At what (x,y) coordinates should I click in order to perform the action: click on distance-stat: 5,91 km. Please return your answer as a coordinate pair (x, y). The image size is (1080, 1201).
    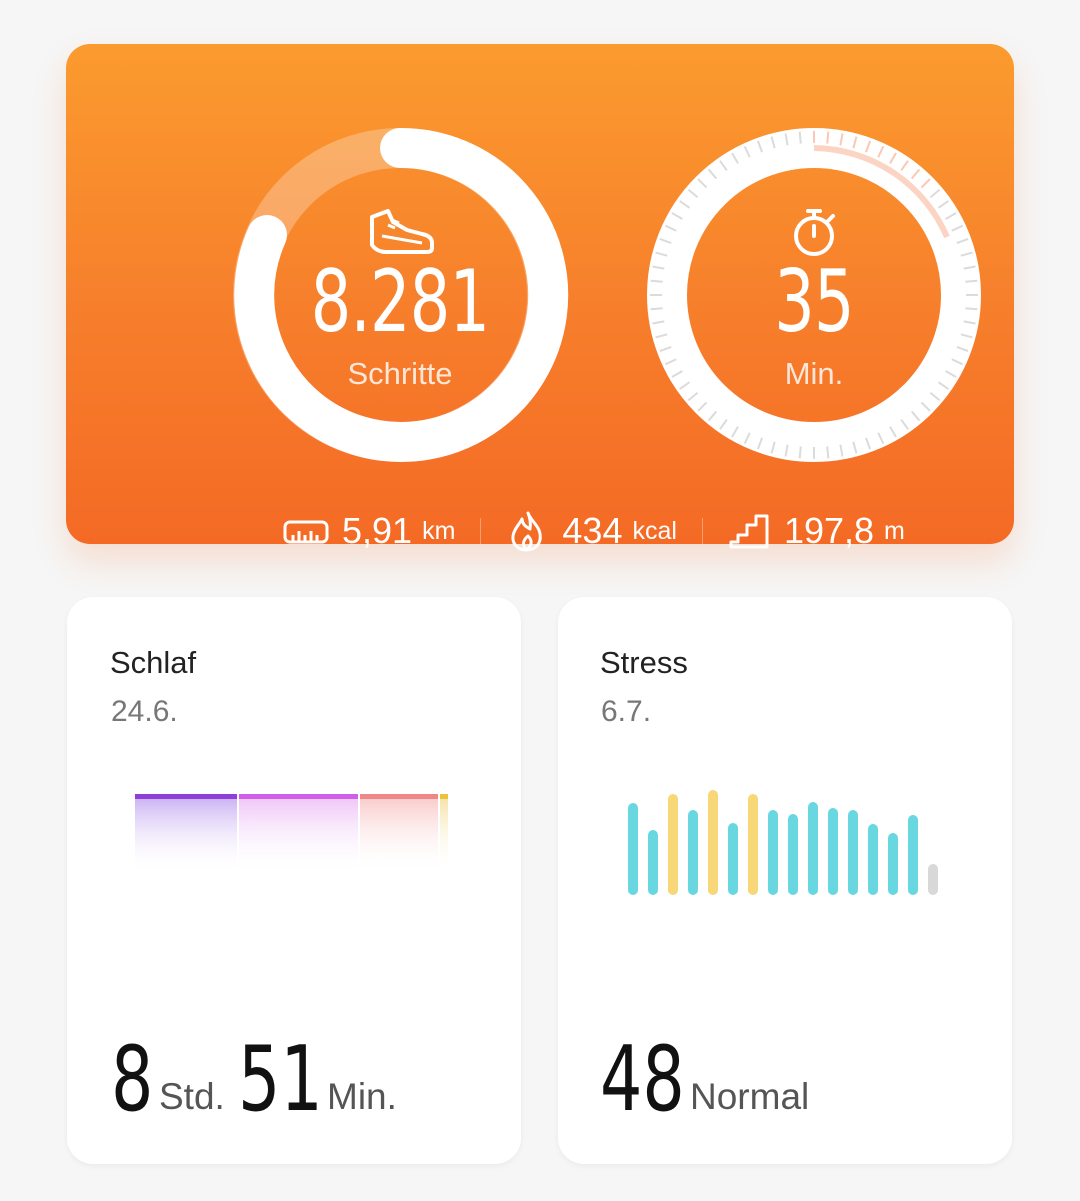
    Looking at the image, I should click on (368, 531).